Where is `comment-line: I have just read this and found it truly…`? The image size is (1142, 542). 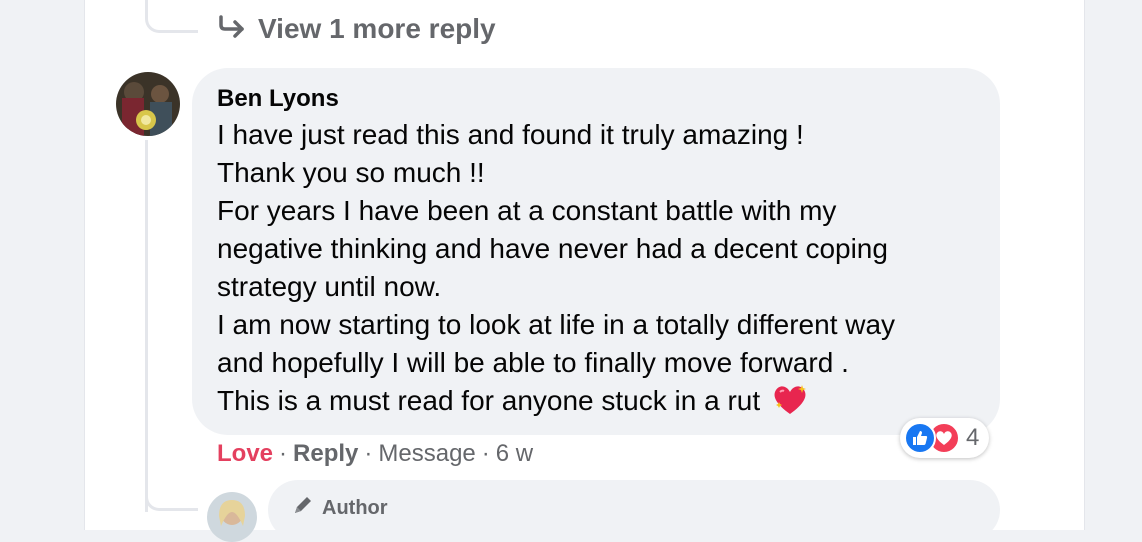
comment-line: I have just read this and found it truly… is located at coordinates (510, 134).